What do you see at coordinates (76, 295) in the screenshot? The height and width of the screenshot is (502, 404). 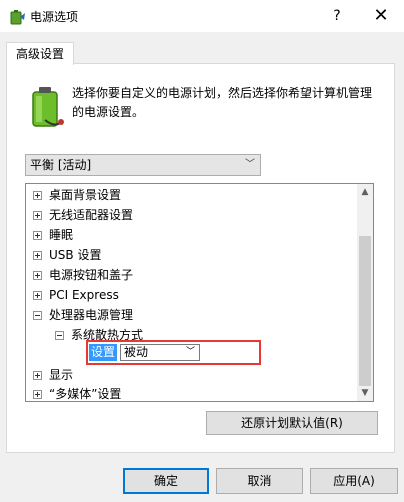 I see `tree-item-pci-express: PCI Express` at bounding box center [76, 295].